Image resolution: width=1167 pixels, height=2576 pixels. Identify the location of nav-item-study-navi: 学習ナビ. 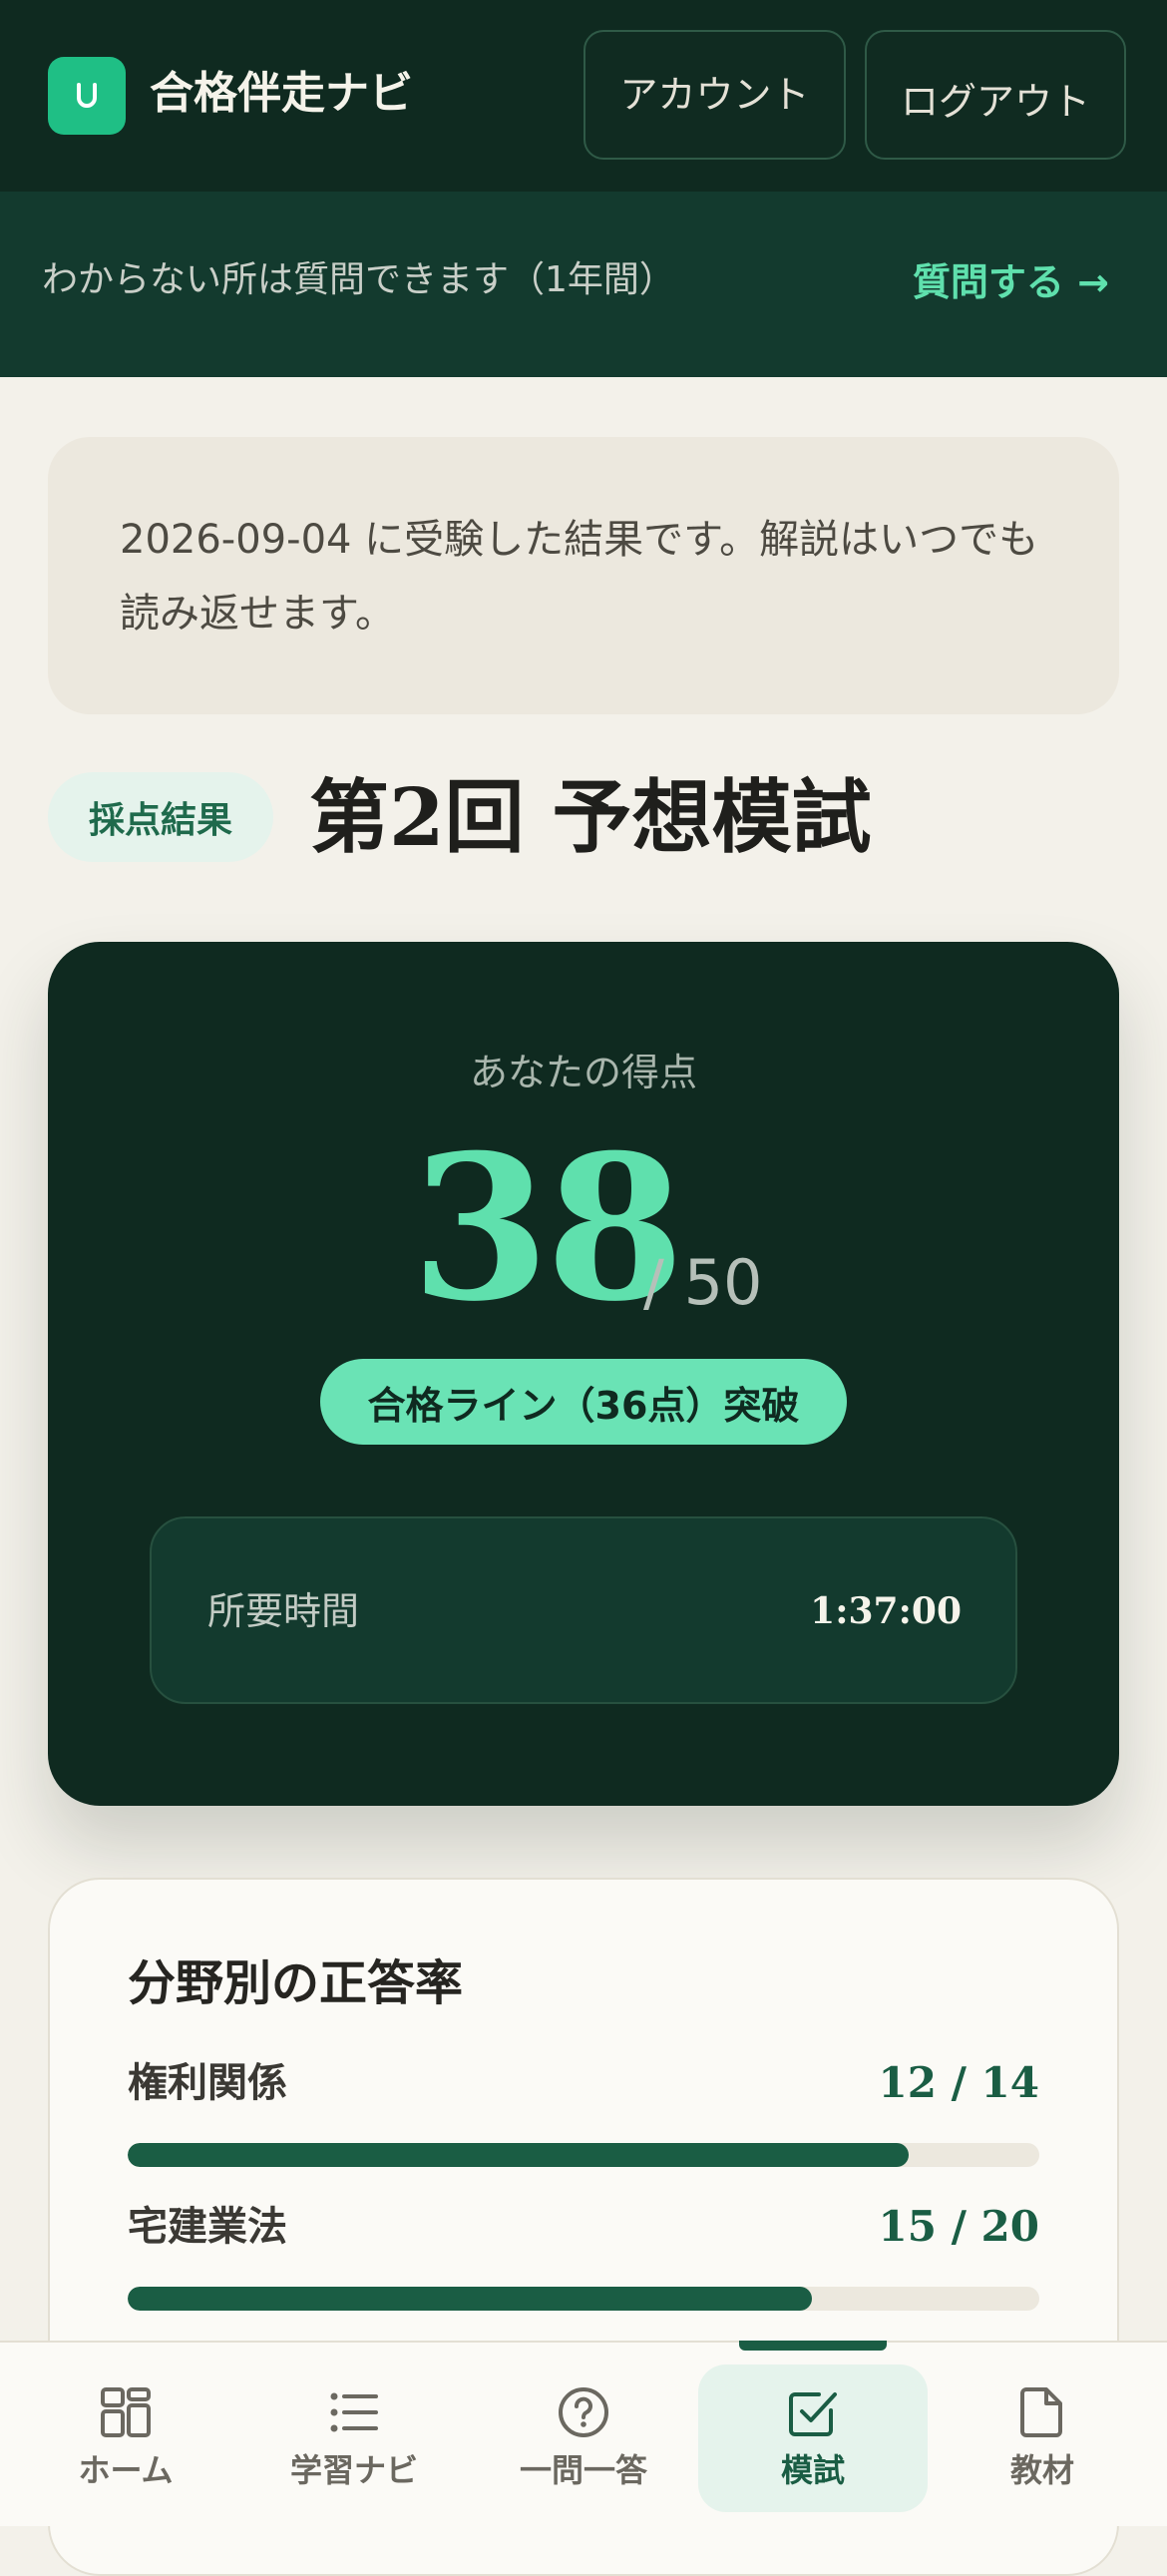
(354, 2435).